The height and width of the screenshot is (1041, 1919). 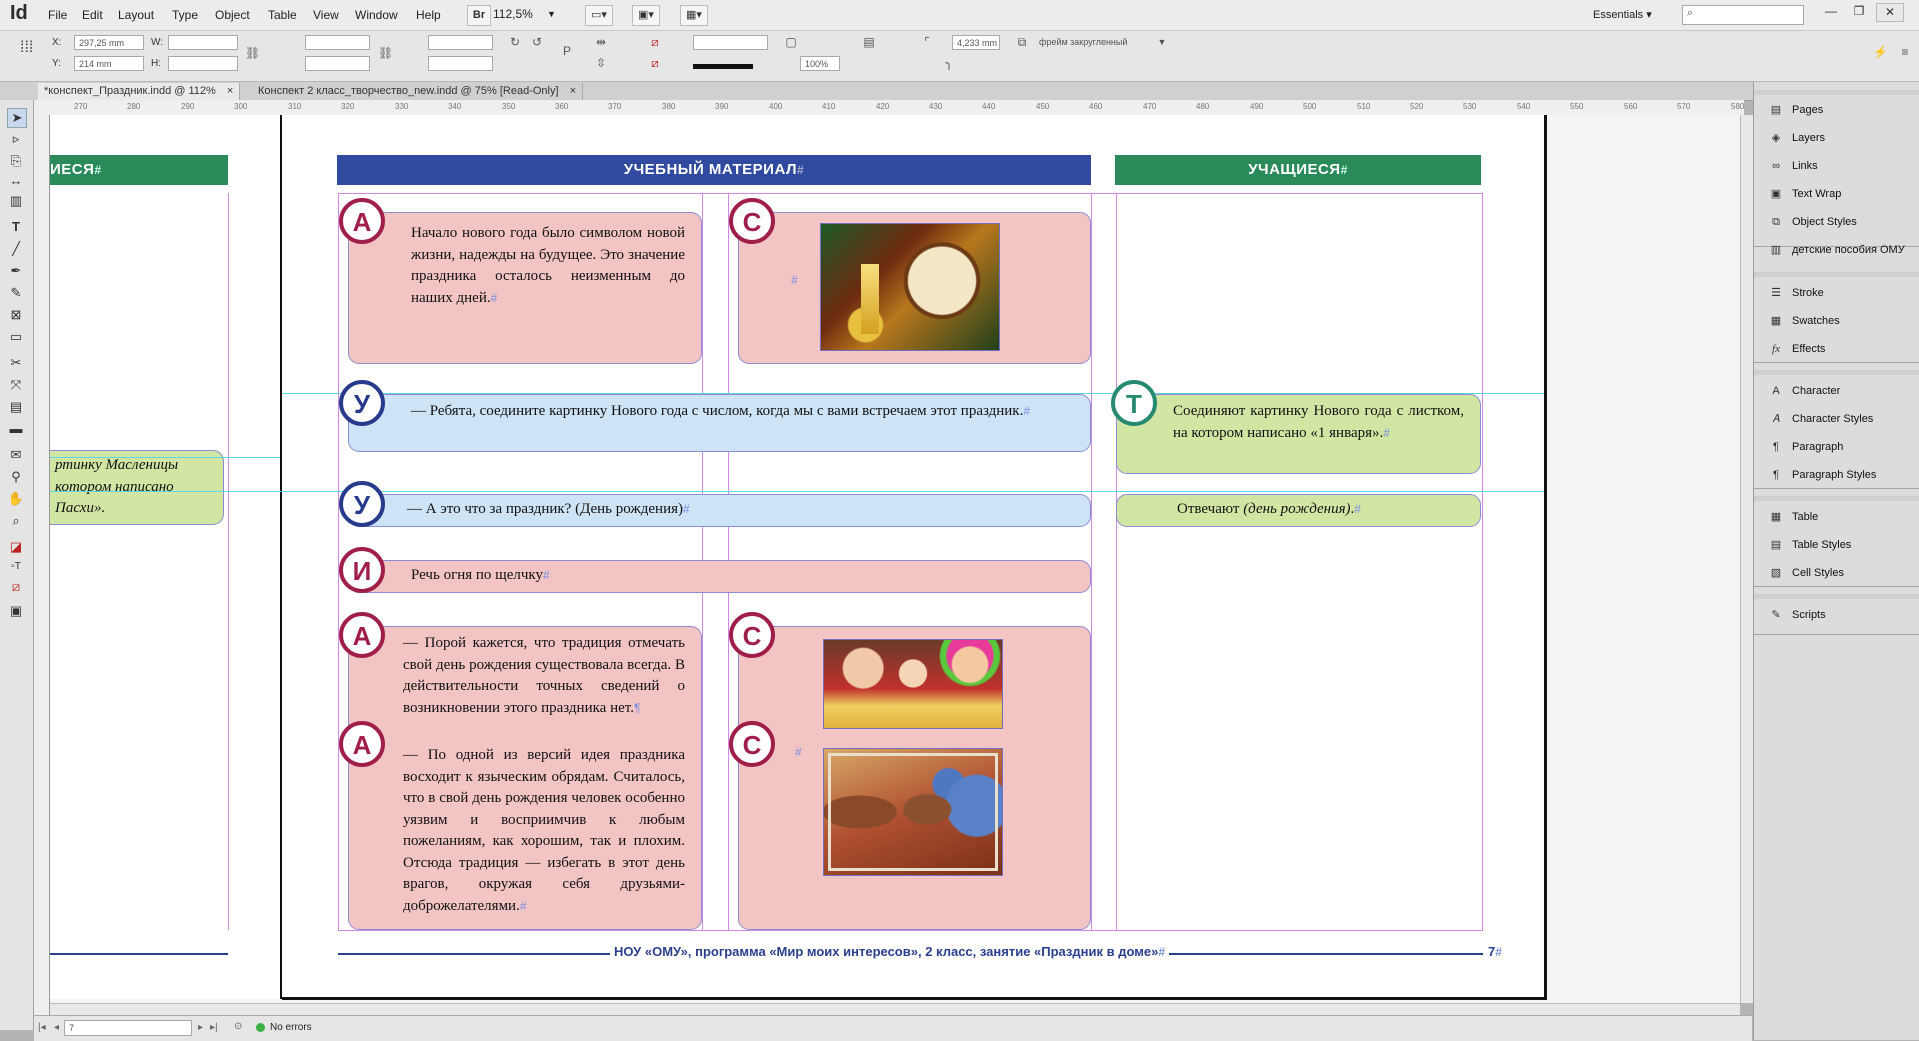 What do you see at coordinates (1837, 321) in the screenshot?
I see `panel-swatches: ▦ Swatches` at bounding box center [1837, 321].